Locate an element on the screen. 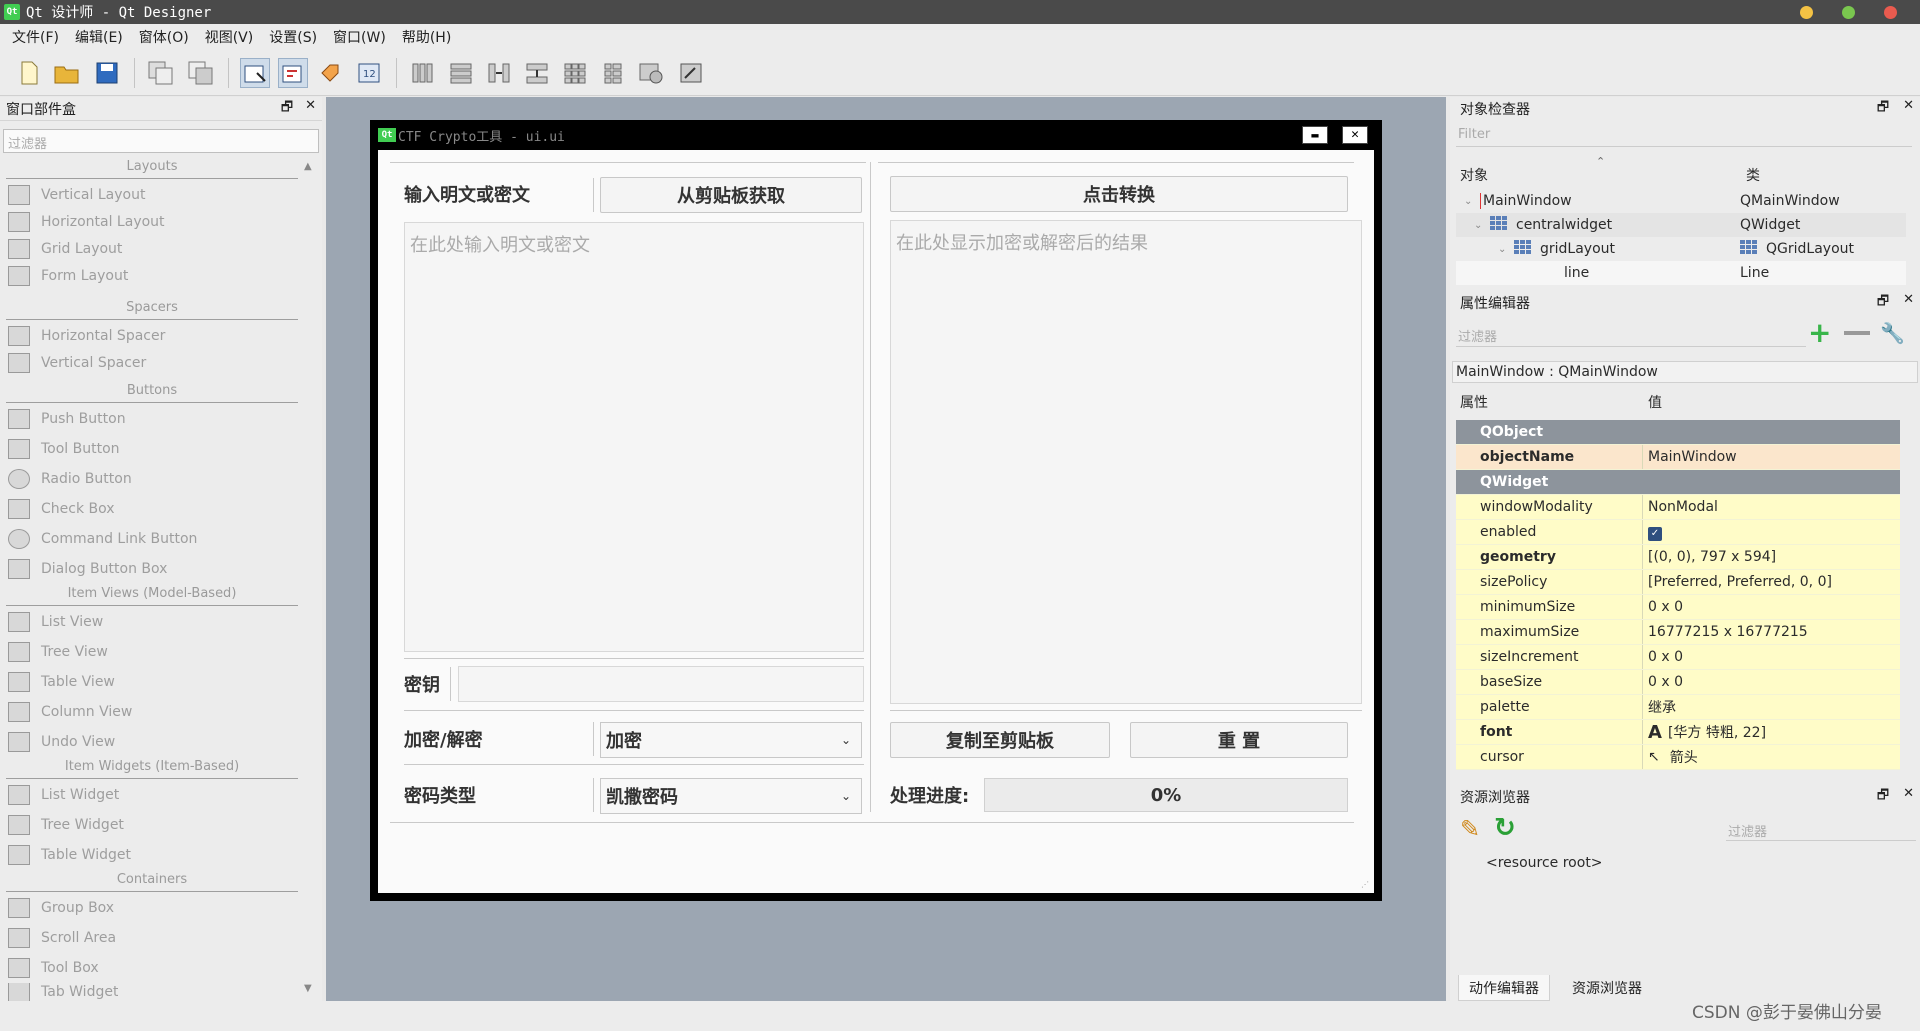 Image resolution: width=1920 pixels, height=1031 pixels. widget-filter-input: 过滤器 is located at coordinates (161, 141).